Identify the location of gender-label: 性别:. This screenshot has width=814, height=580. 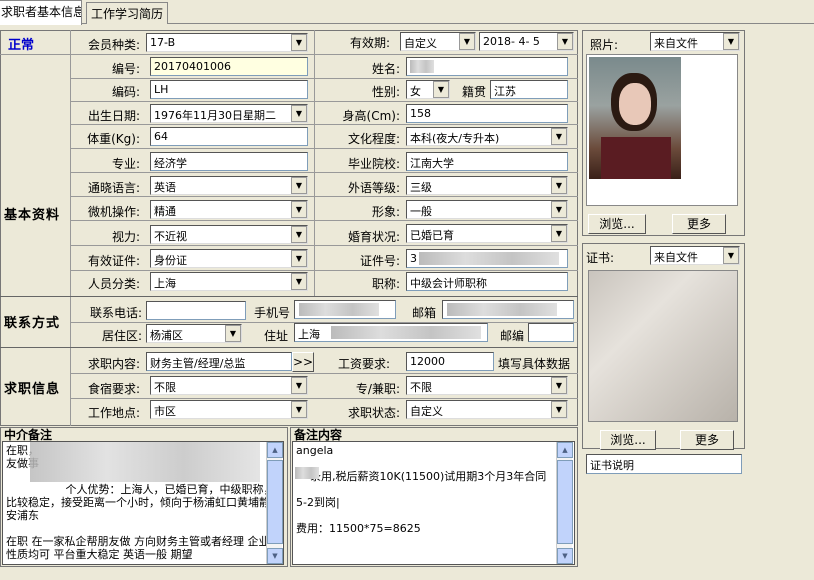
(385, 92).